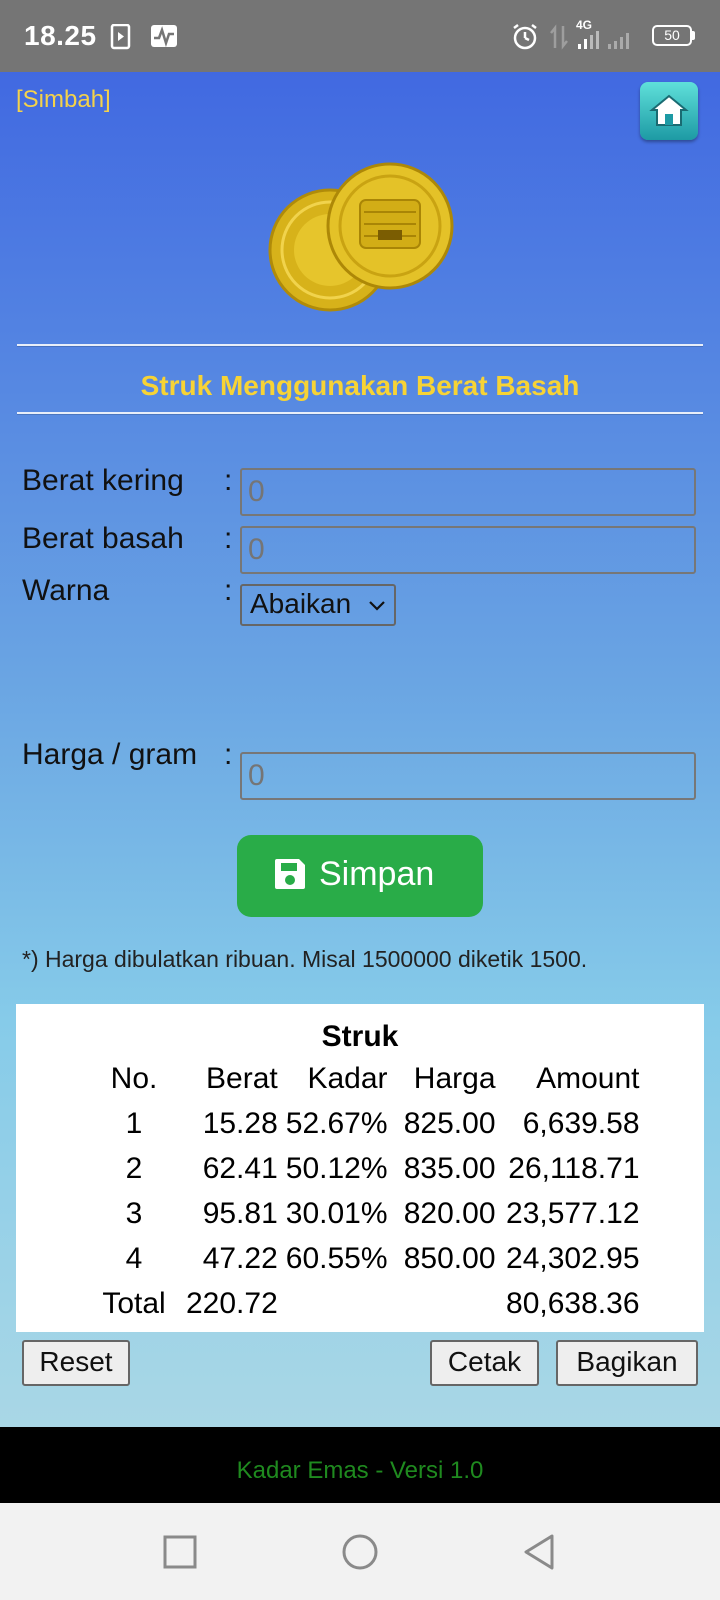 This screenshot has height=1600, width=720. I want to click on total-amount: 80,638.36, so click(573, 1303).